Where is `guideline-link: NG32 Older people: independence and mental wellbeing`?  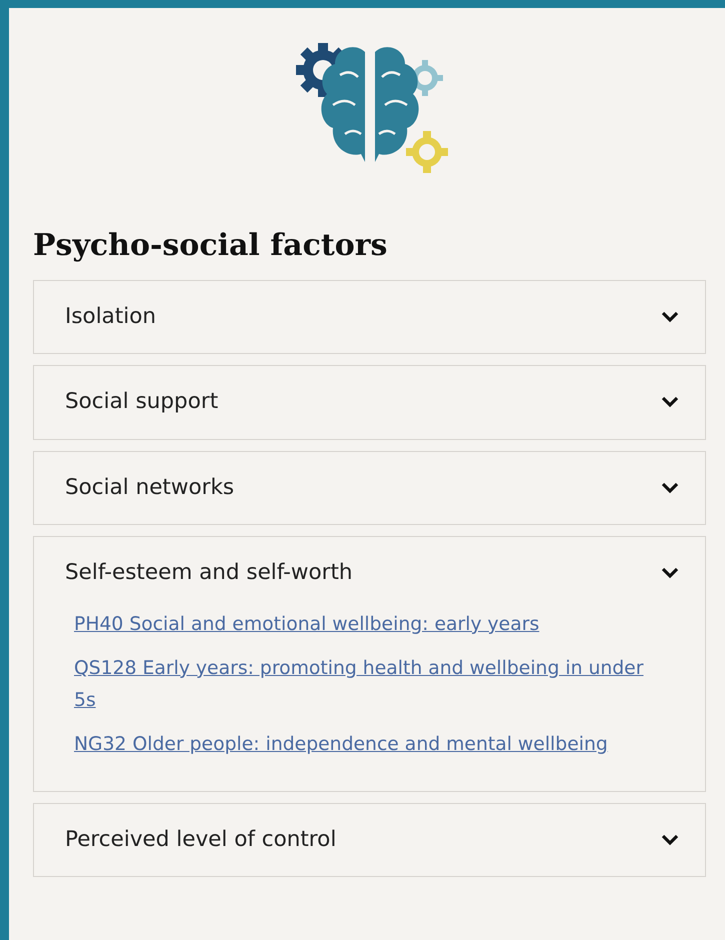 guideline-link: NG32 Older people: independence and mental wellbeing is located at coordinates (341, 744).